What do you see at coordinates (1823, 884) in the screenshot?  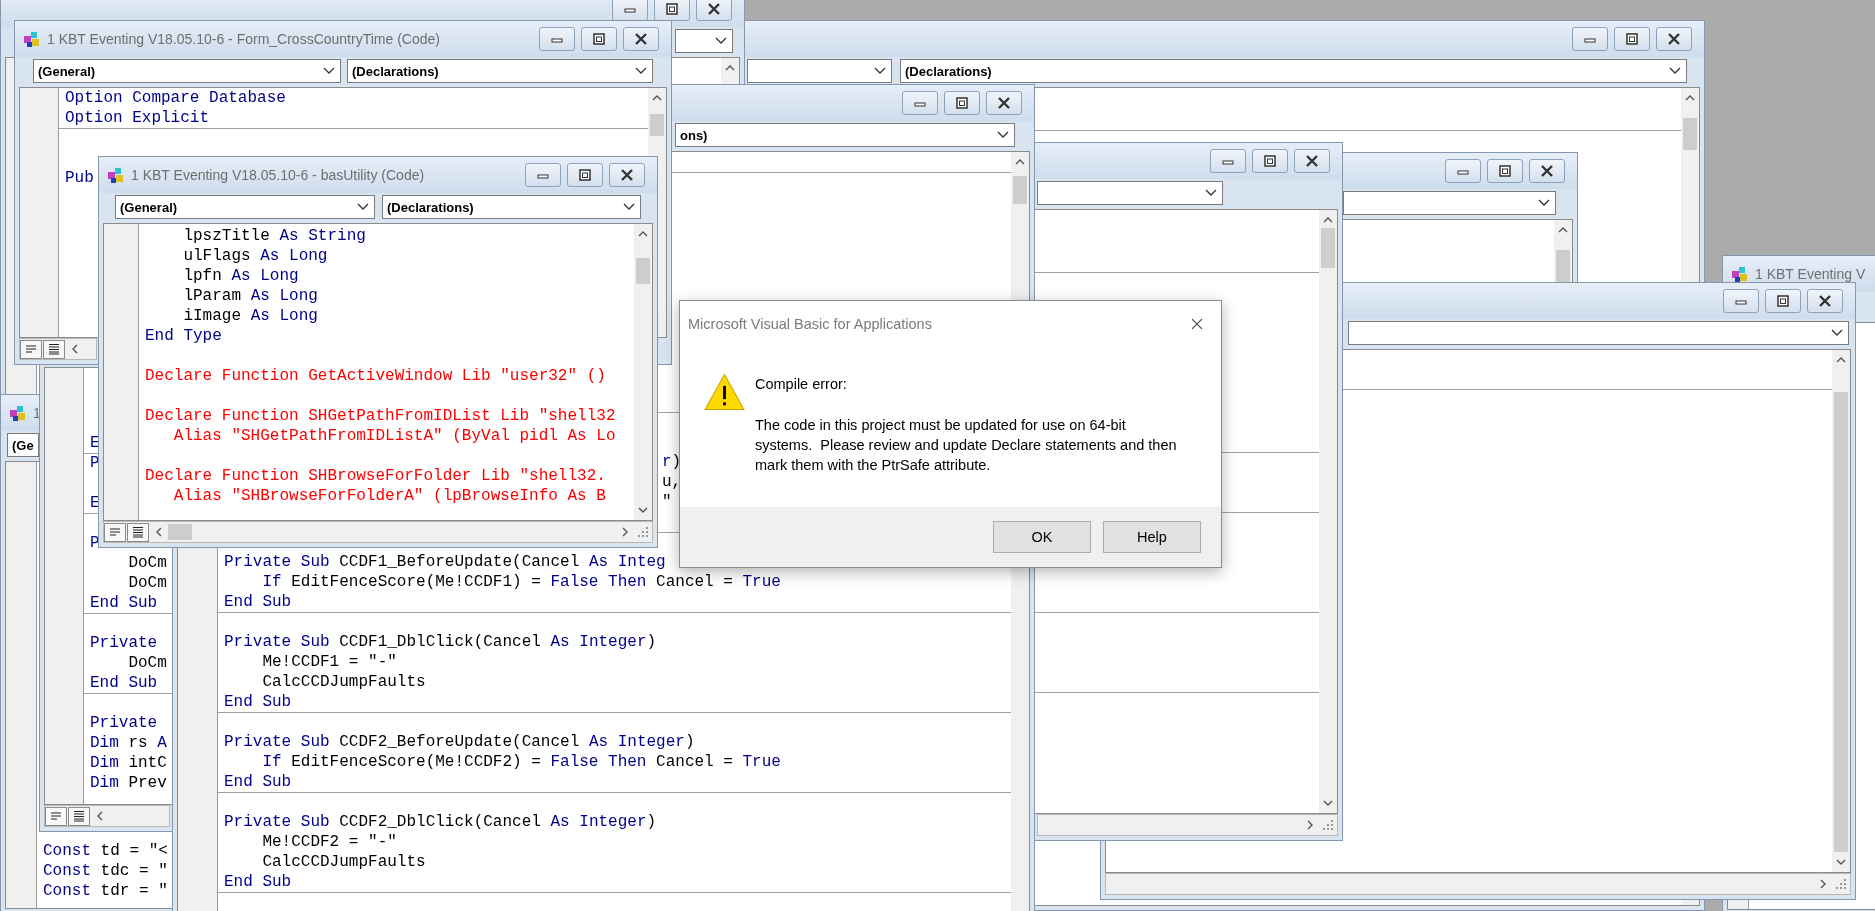 I see `chevron-right-icon` at bounding box center [1823, 884].